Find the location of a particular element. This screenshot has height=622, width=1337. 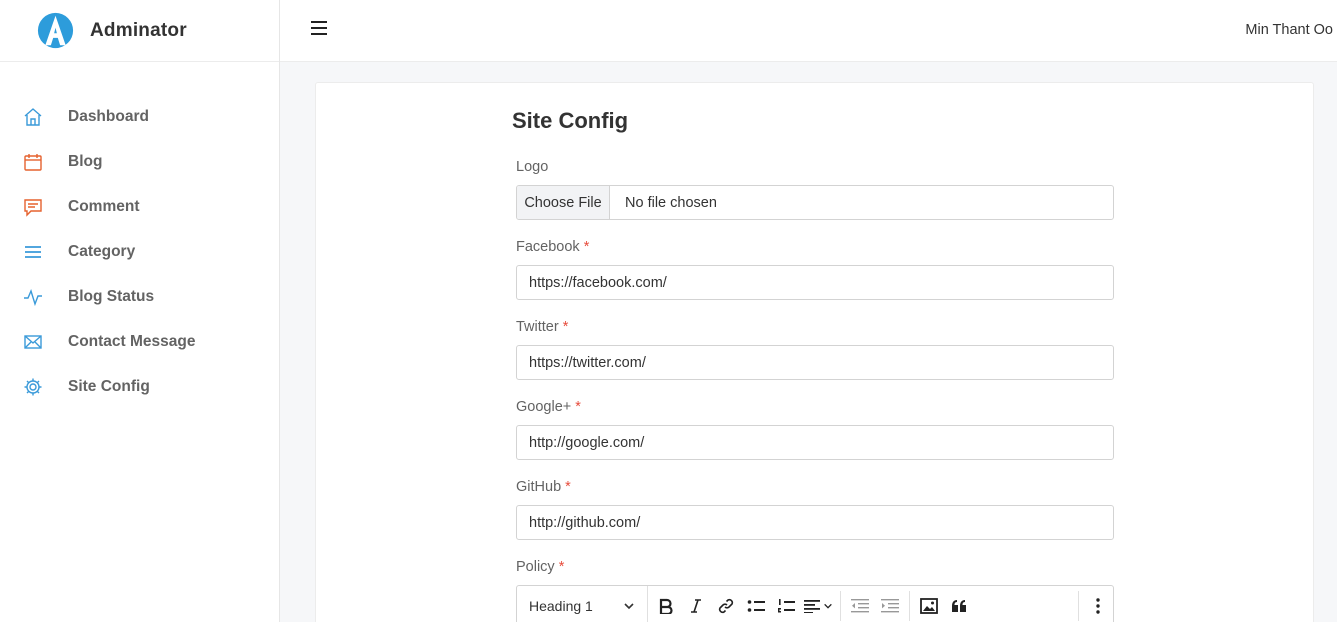

sidebar-item-label: Category is located at coordinates (102, 251).